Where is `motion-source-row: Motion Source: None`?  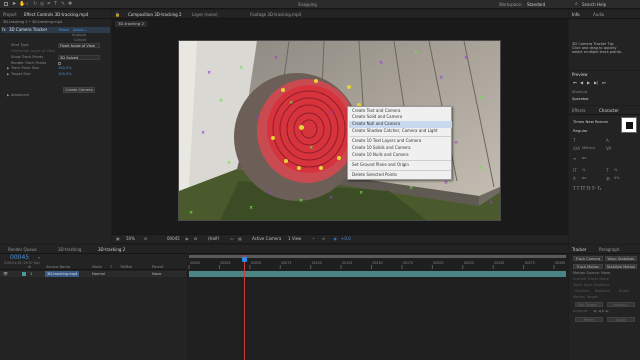 motion-source-row: Motion Source: None is located at coordinates (591, 273).